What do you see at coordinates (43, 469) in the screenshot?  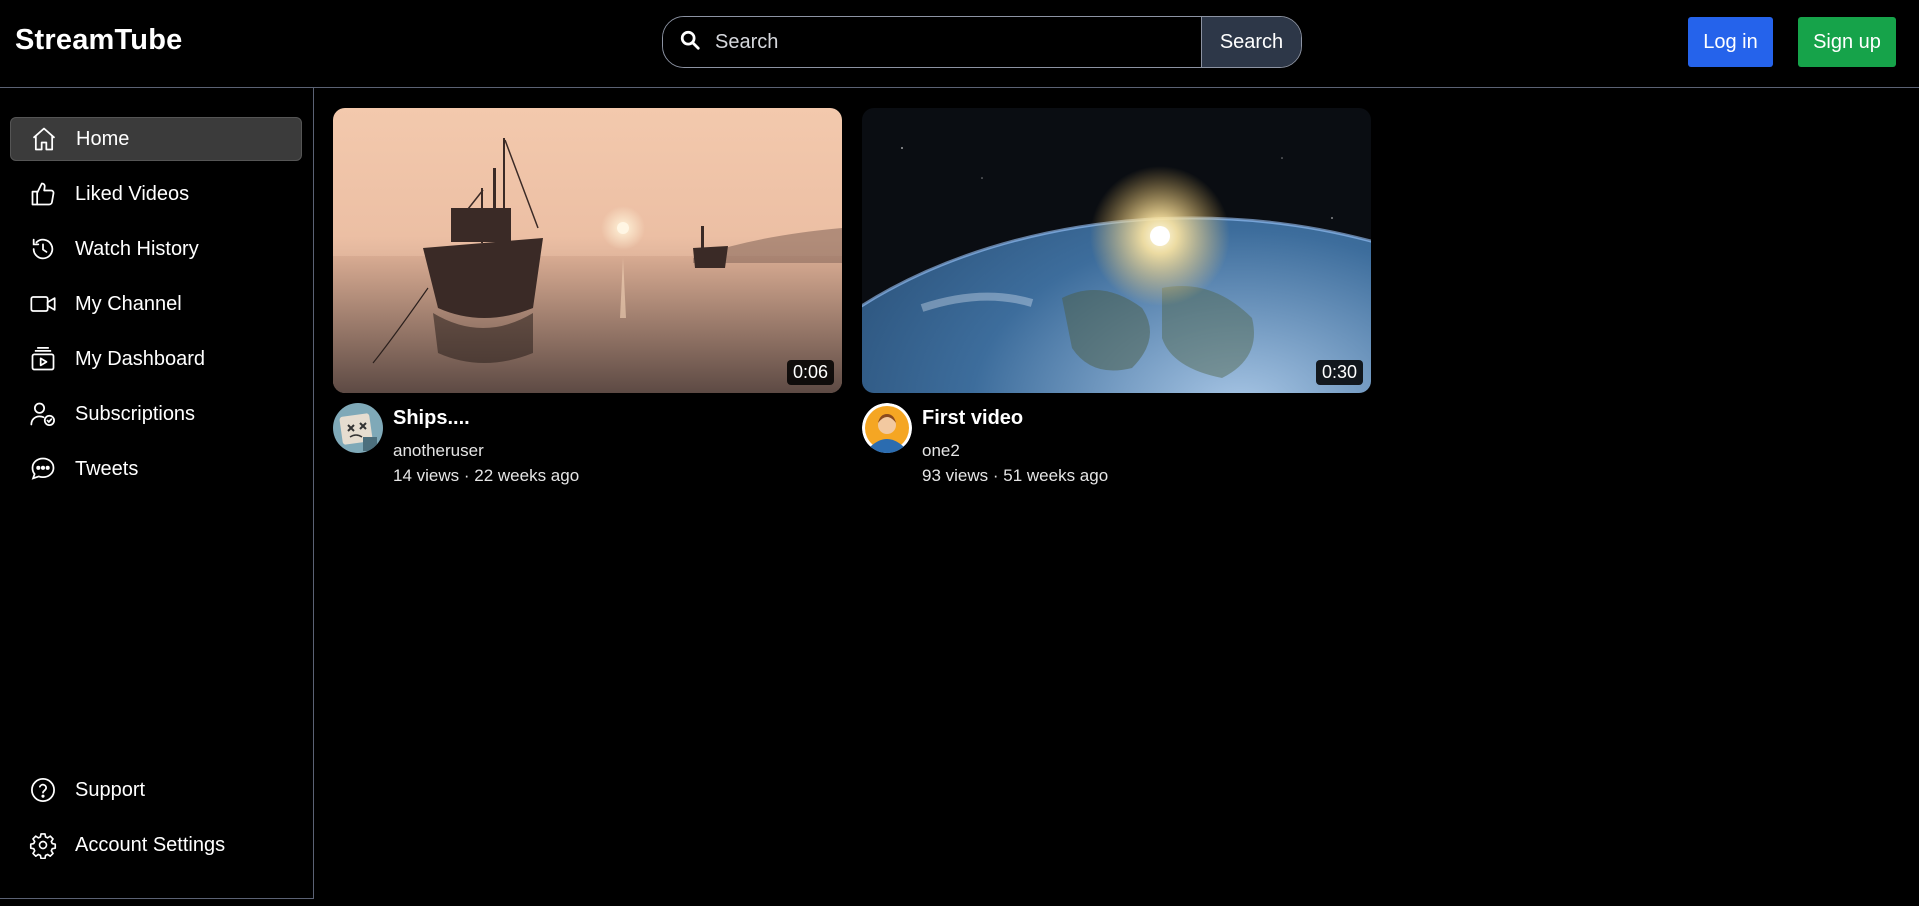 I see `chat-icon` at bounding box center [43, 469].